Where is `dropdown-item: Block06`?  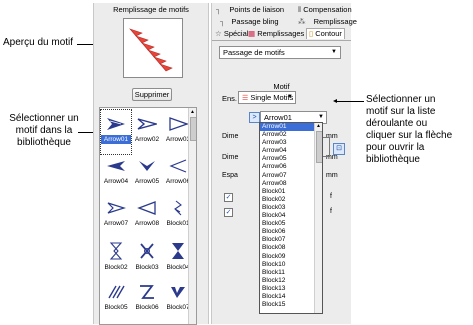
dropdown-item: Block06 is located at coordinates (287, 232).